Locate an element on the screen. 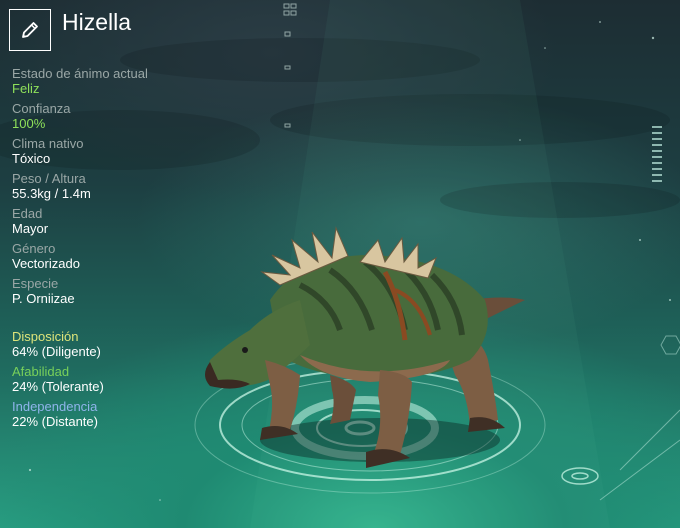  edit-name-button is located at coordinates (30, 30).